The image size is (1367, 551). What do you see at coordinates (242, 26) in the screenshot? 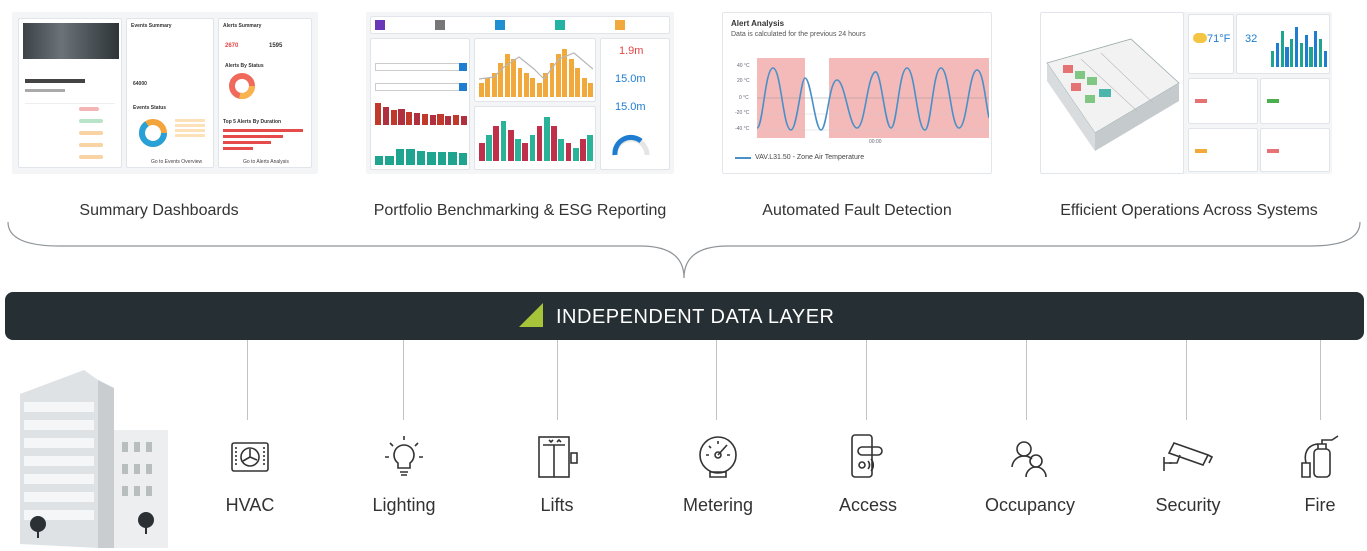
I see `alerts-summary-title: Alerts Summary` at bounding box center [242, 26].